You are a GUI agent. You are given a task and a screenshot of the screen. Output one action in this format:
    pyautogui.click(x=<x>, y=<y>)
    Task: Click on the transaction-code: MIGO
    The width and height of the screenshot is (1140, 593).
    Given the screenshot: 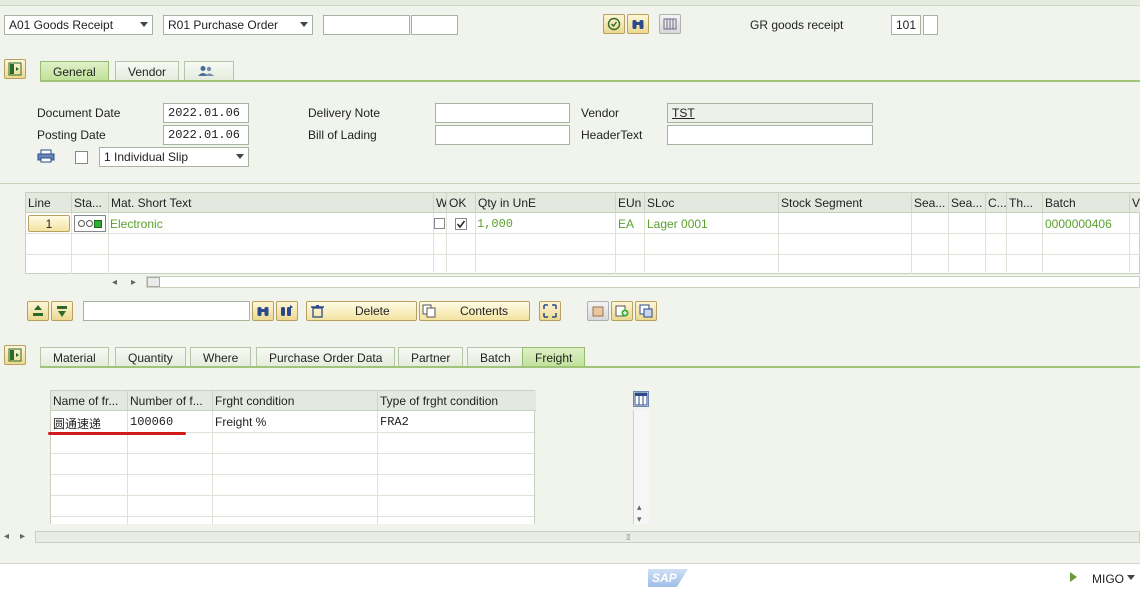 What is the action you would take?
    pyautogui.click(x=1108, y=579)
    